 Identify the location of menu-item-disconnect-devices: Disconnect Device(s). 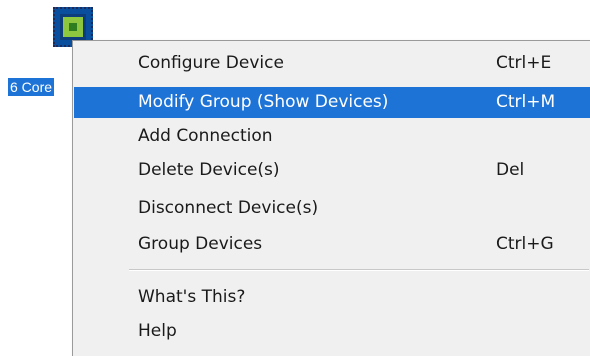
(332, 208).